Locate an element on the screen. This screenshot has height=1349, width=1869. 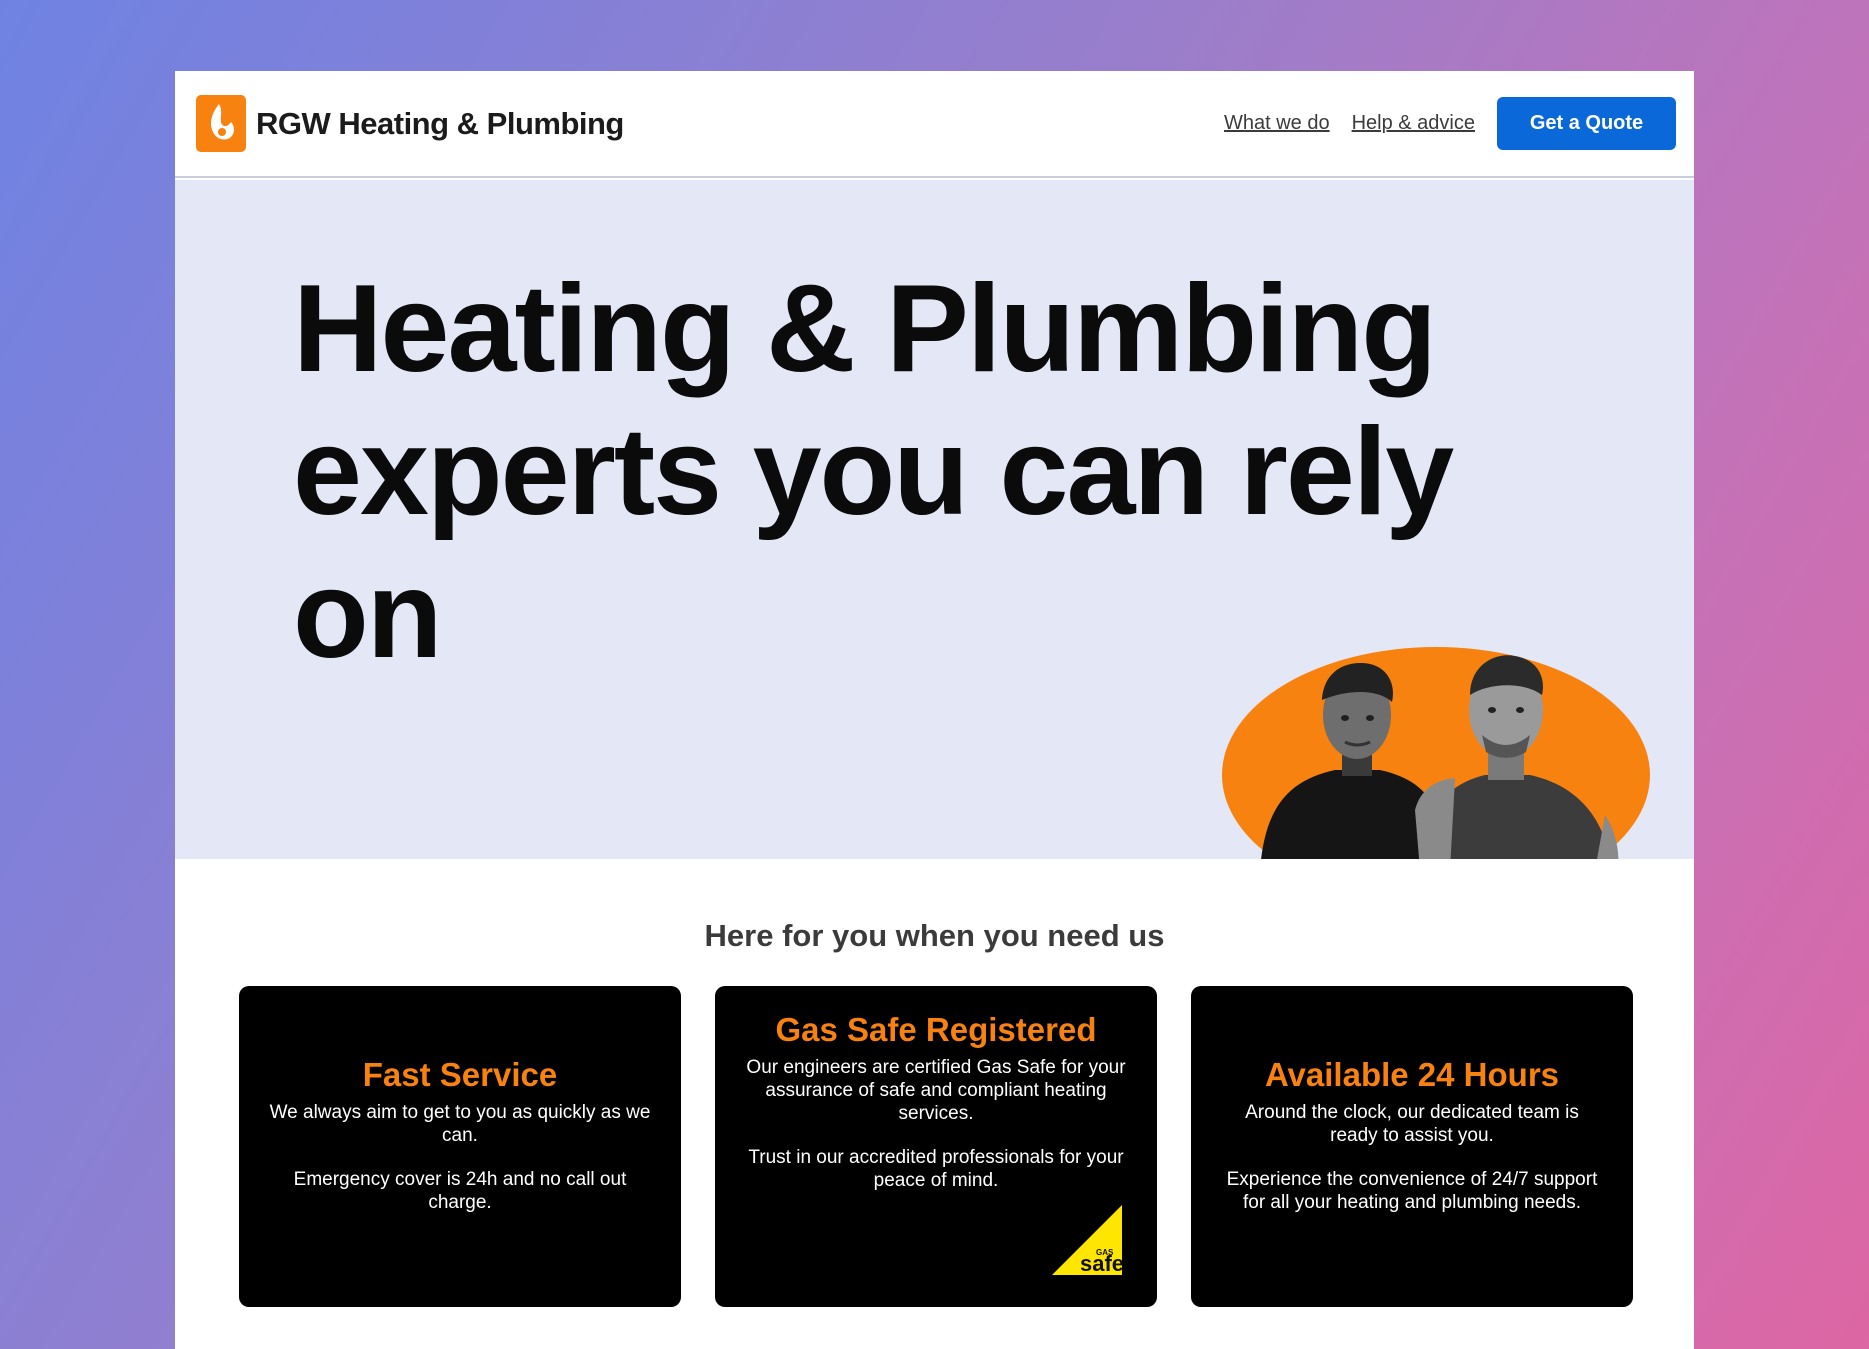
flame-drop-icon is located at coordinates (221, 123).